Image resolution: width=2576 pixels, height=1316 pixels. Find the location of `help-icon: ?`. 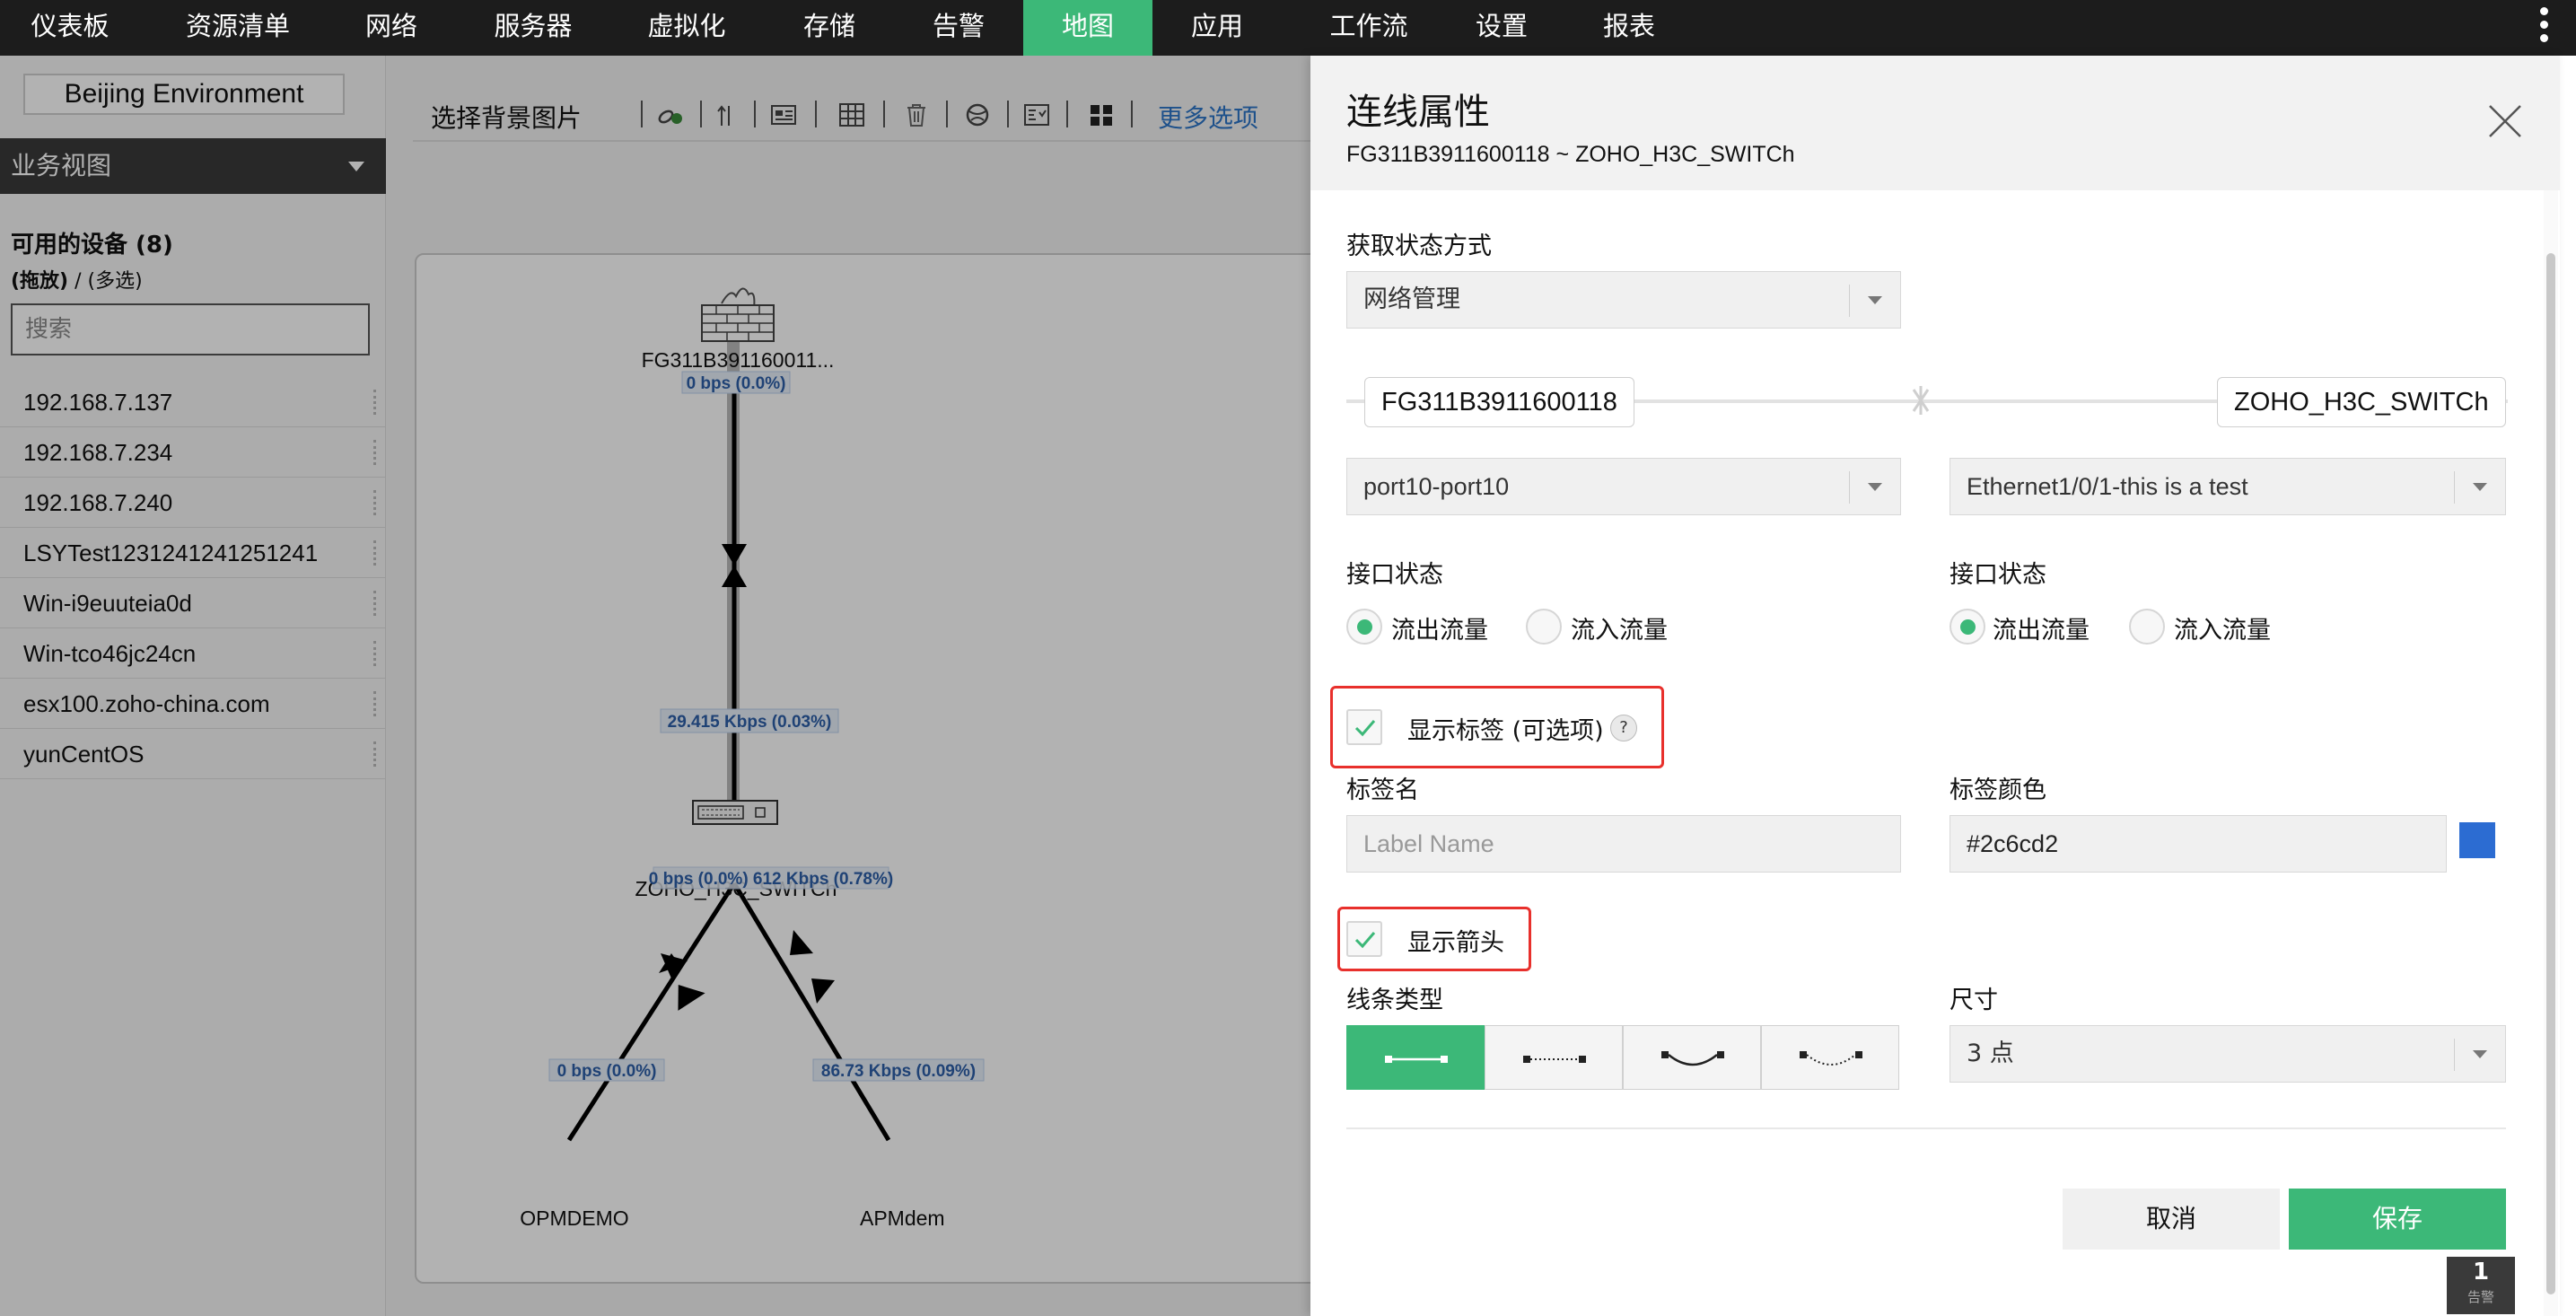

help-icon: ? is located at coordinates (1623, 728).